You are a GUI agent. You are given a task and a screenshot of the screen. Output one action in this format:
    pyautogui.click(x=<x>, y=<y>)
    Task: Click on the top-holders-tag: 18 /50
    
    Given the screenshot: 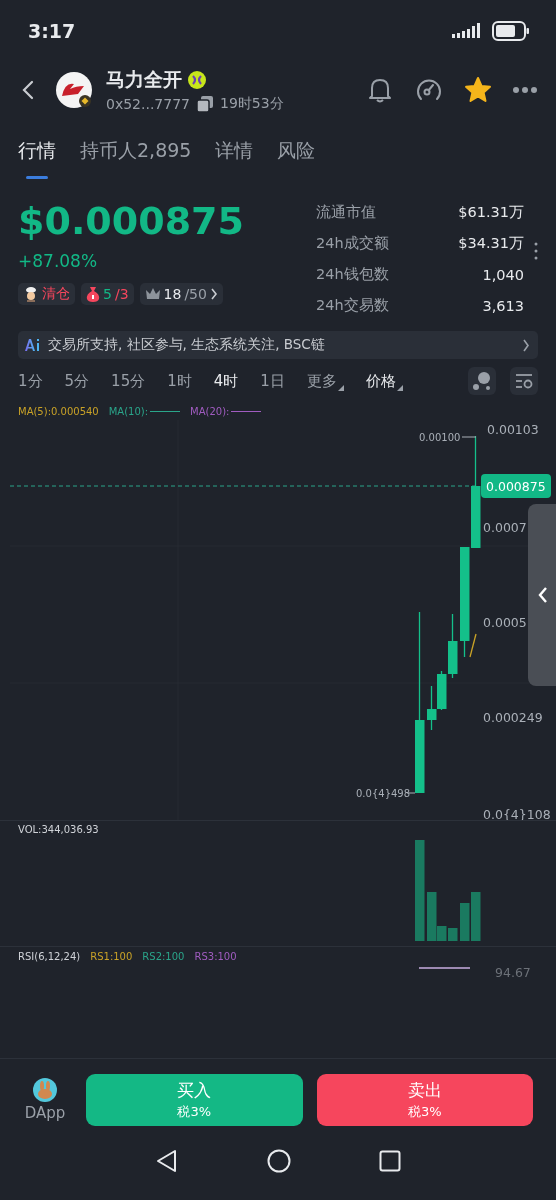 What is the action you would take?
    pyautogui.click(x=181, y=294)
    